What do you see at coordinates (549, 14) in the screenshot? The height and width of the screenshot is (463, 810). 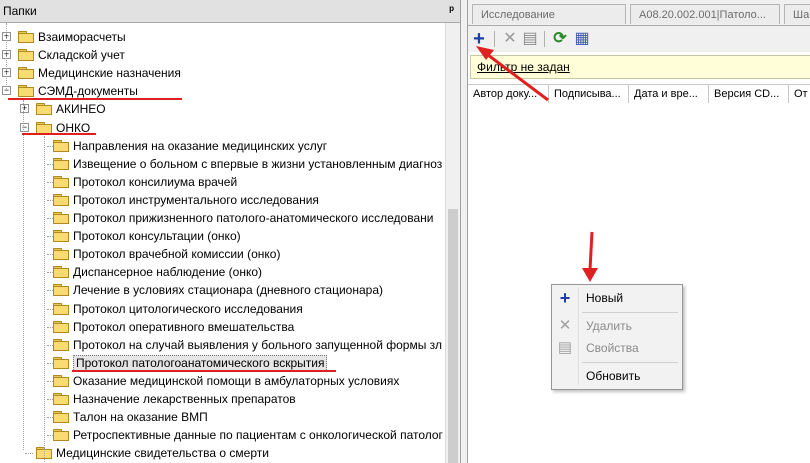 I see `tab-research: Исследование` at bounding box center [549, 14].